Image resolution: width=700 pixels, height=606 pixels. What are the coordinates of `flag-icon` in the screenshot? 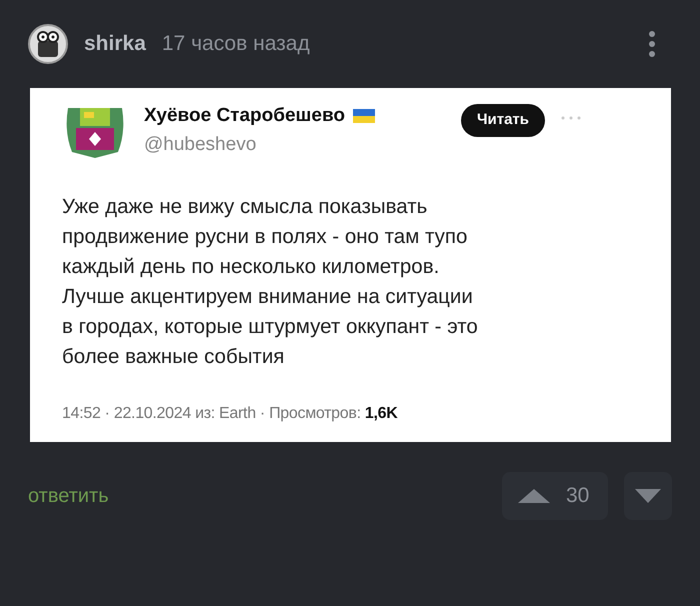 It's located at (363, 116).